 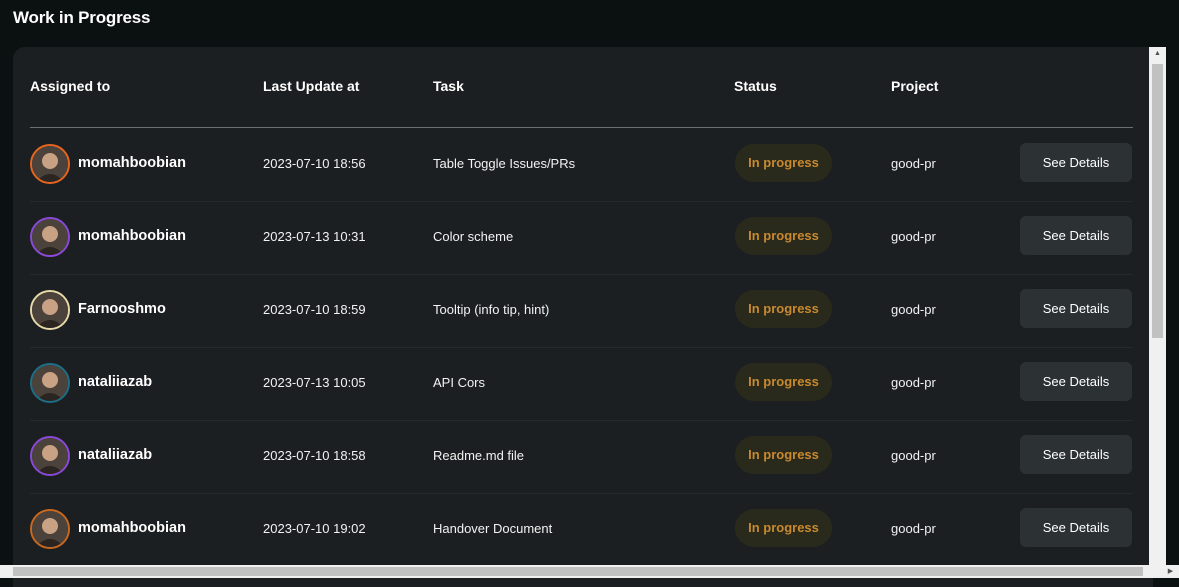 What do you see at coordinates (459, 382) in the screenshot?
I see `task-name: API Cors` at bounding box center [459, 382].